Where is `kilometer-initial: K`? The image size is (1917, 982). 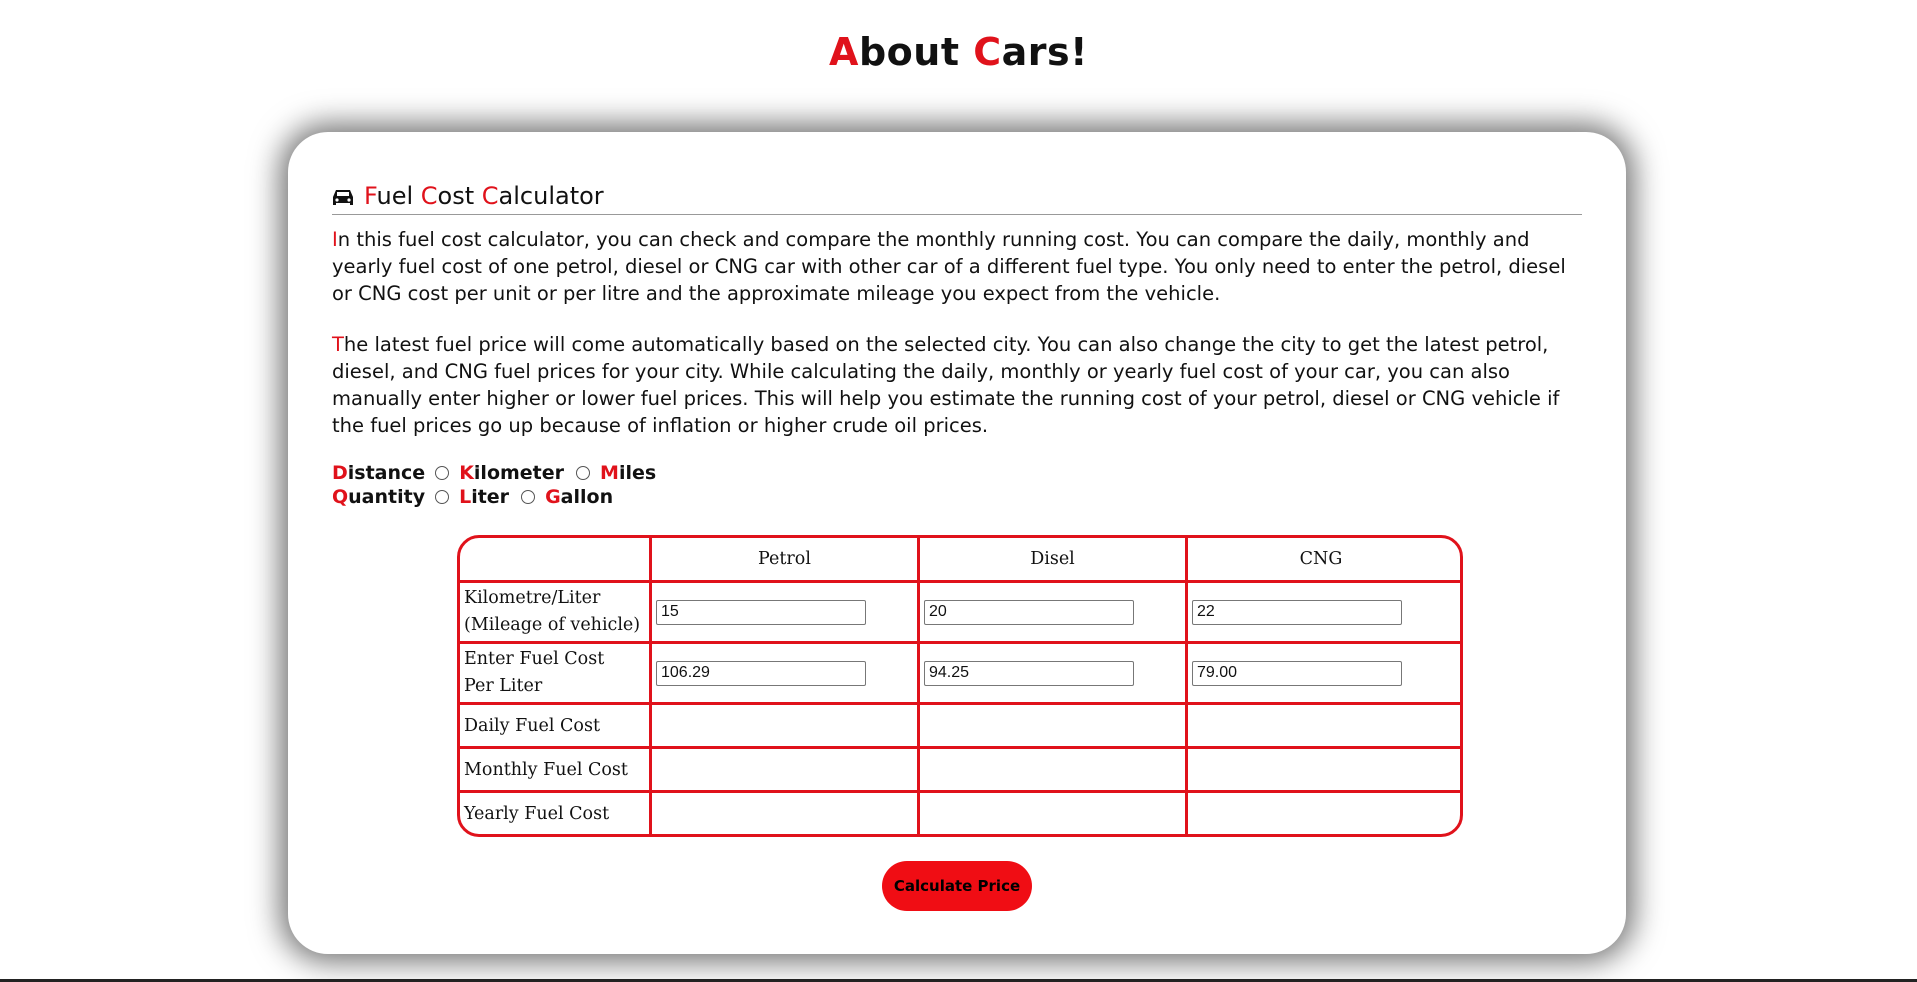
kilometer-initial: K is located at coordinates (466, 473).